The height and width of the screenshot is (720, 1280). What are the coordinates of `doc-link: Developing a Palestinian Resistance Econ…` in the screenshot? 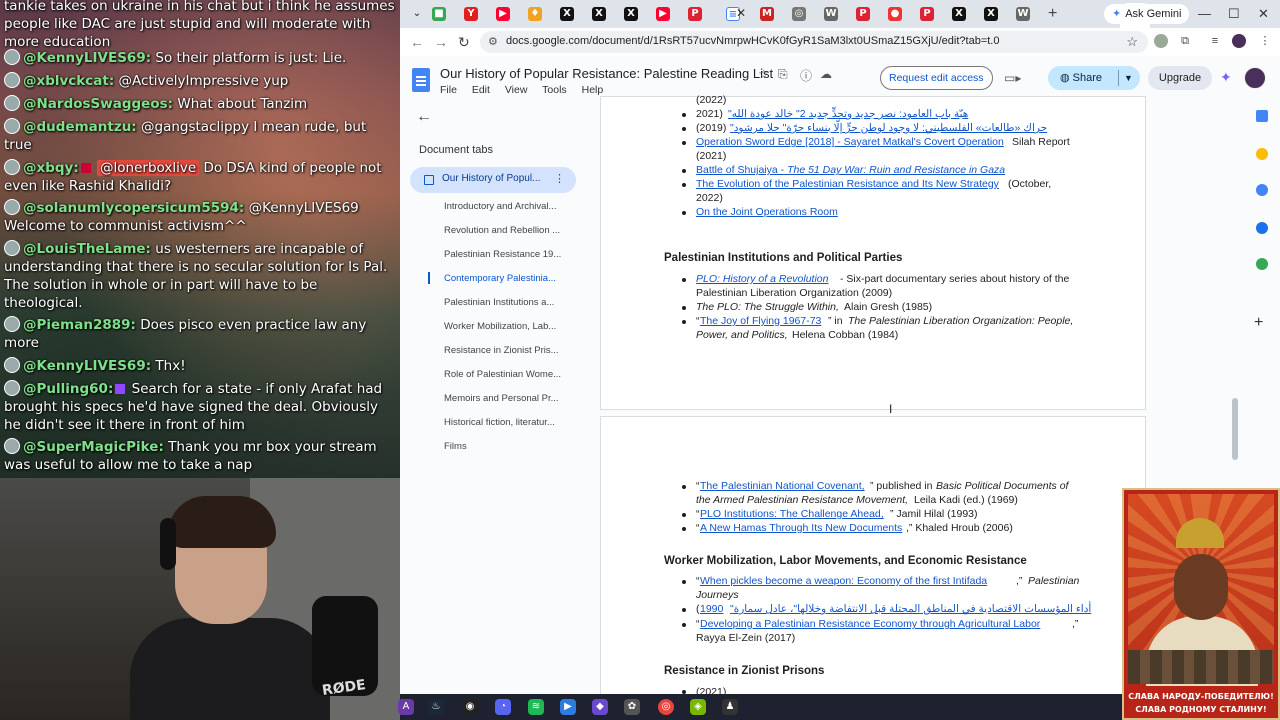 It's located at (870, 624).